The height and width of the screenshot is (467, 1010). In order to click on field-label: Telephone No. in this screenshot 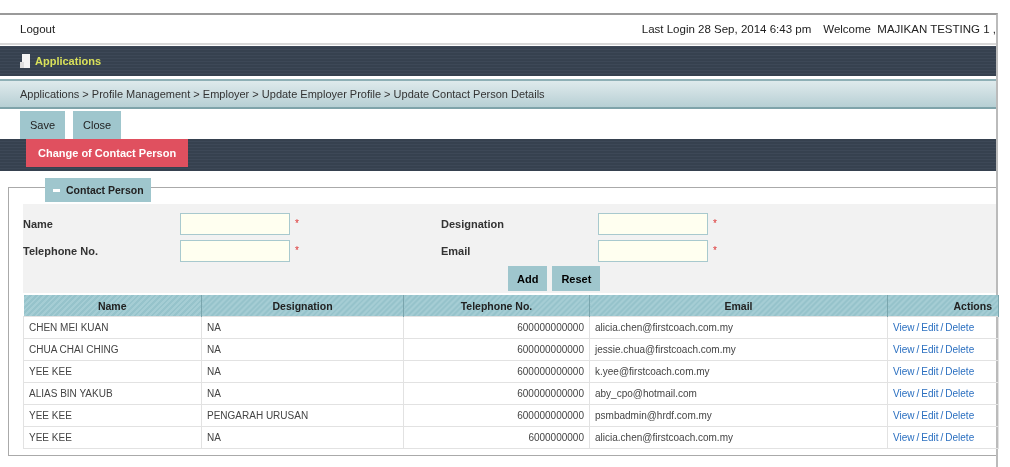, I will do `click(61, 250)`.